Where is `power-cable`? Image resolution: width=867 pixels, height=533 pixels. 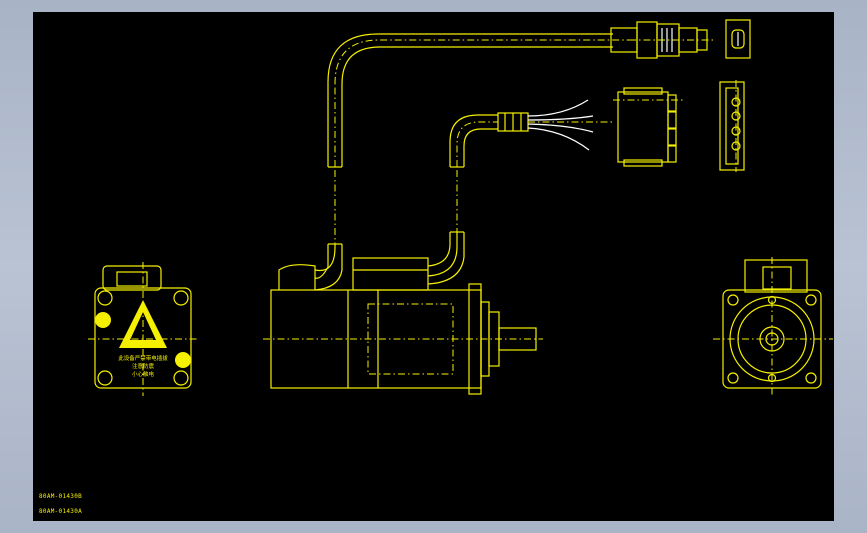 power-cable is located at coordinates (531, 133).